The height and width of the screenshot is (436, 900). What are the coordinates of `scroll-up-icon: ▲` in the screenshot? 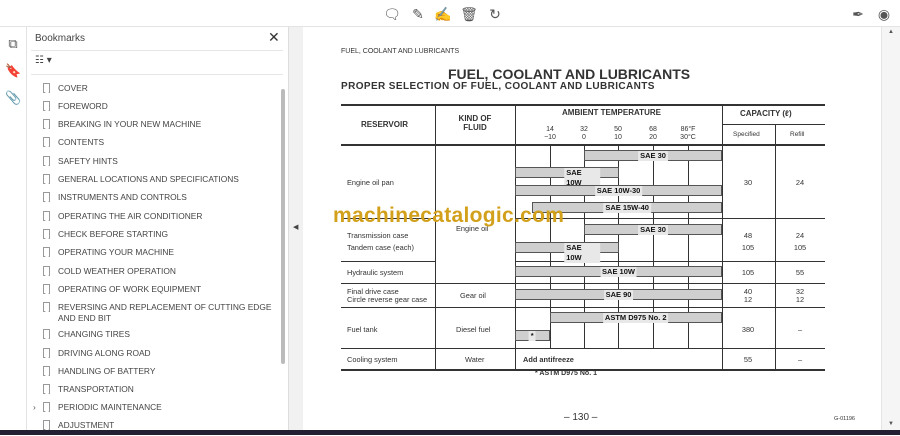 It's located at (891, 32).